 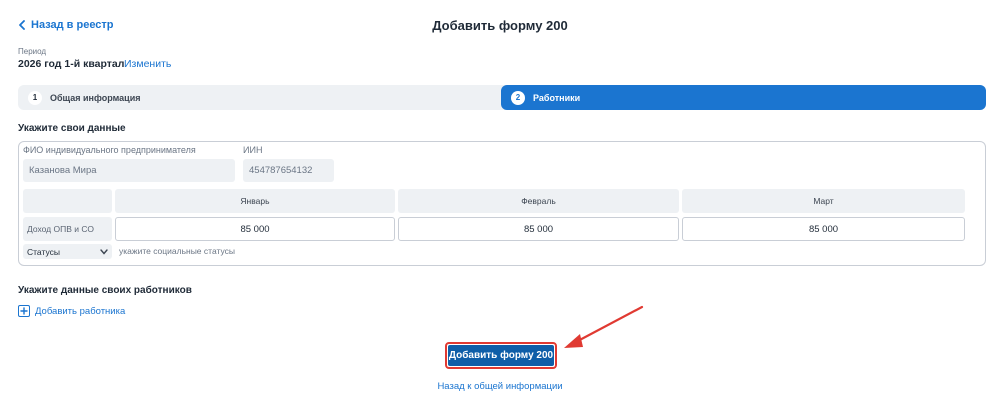 I want to click on back-to-general-info-link: Назад к общей информации, so click(x=499, y=386).